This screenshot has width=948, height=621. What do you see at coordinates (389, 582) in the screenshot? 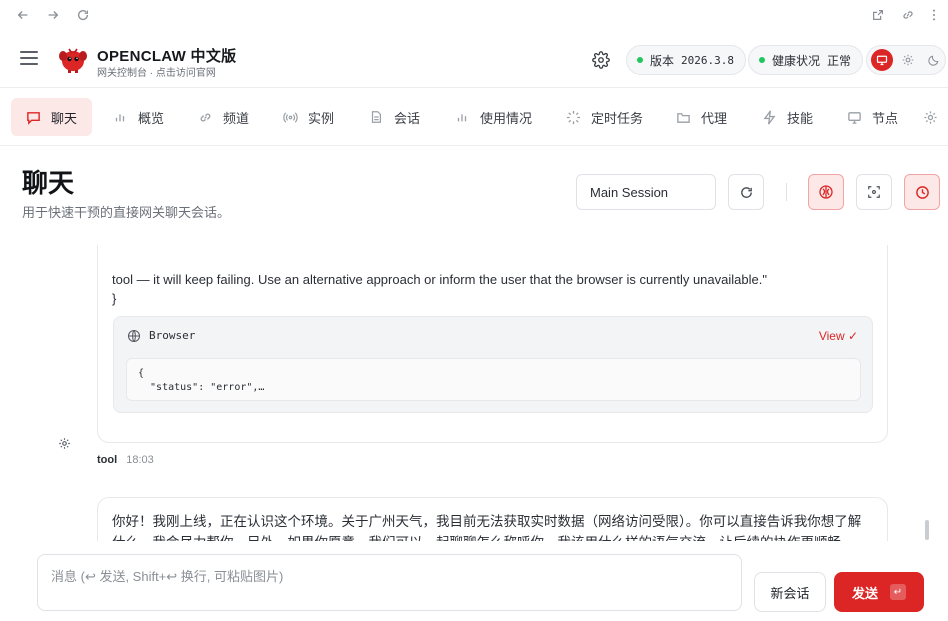
I see `message-input: 消息 (↩ 发送, Shift+↩ 换行, 可粘贴图片)` at bounding box center [389, 582].